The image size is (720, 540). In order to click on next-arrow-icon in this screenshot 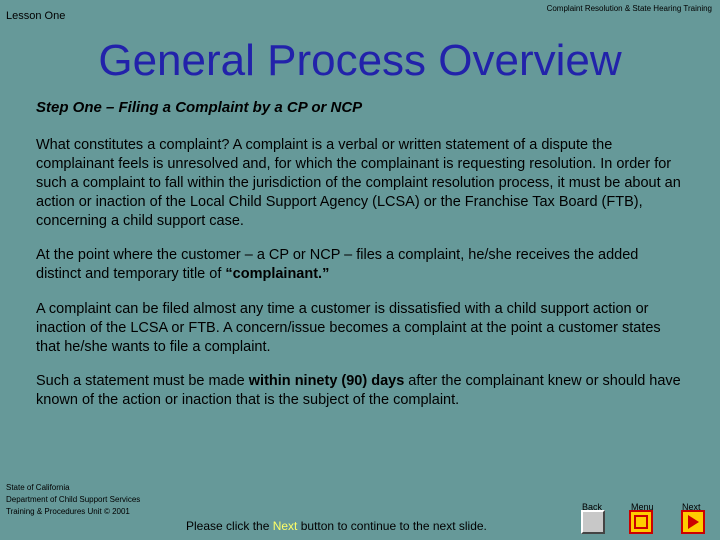, I will do `click(693, 522)`.